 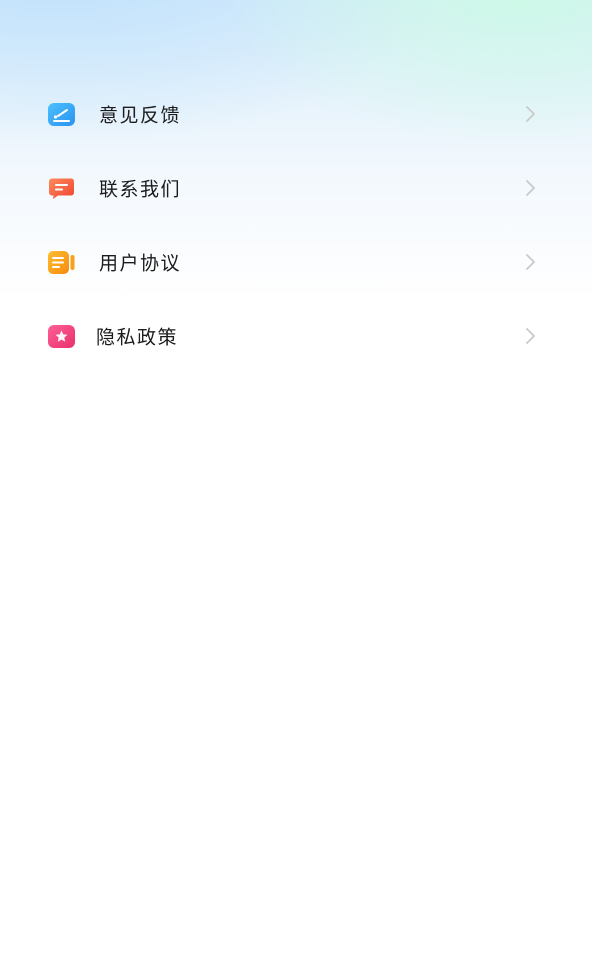 What do you see at coordinates (140, 263) in the screenshot?
I see `menu-item-label: 用户协议` at bounding box center [140, 263].